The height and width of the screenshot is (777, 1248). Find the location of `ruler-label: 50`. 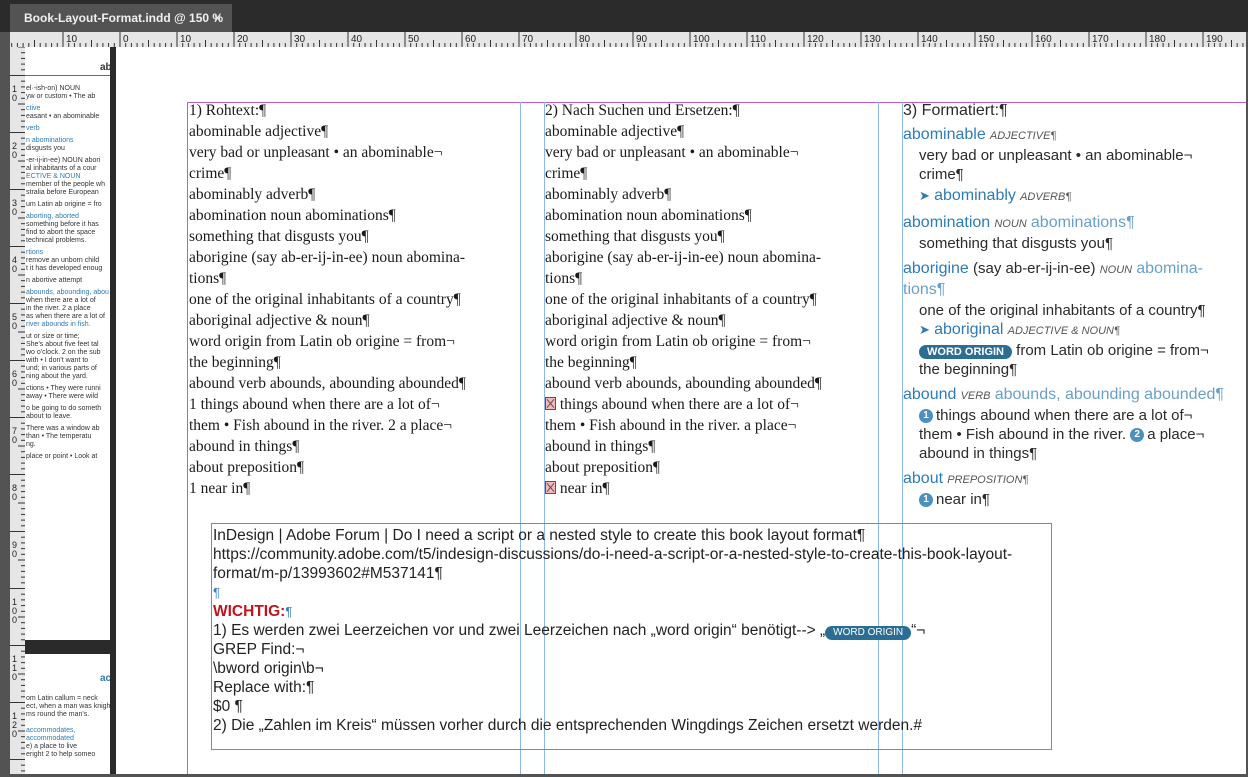

ruler-label: 50 is located at coordinates (414, 39).